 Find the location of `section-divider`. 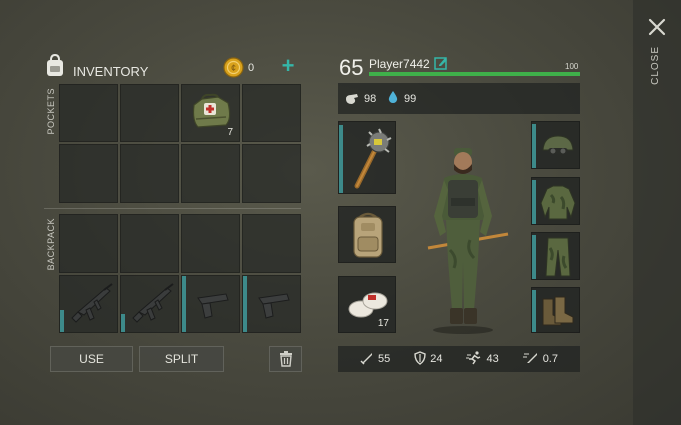

section-divider is located at coordinates (172, 208).